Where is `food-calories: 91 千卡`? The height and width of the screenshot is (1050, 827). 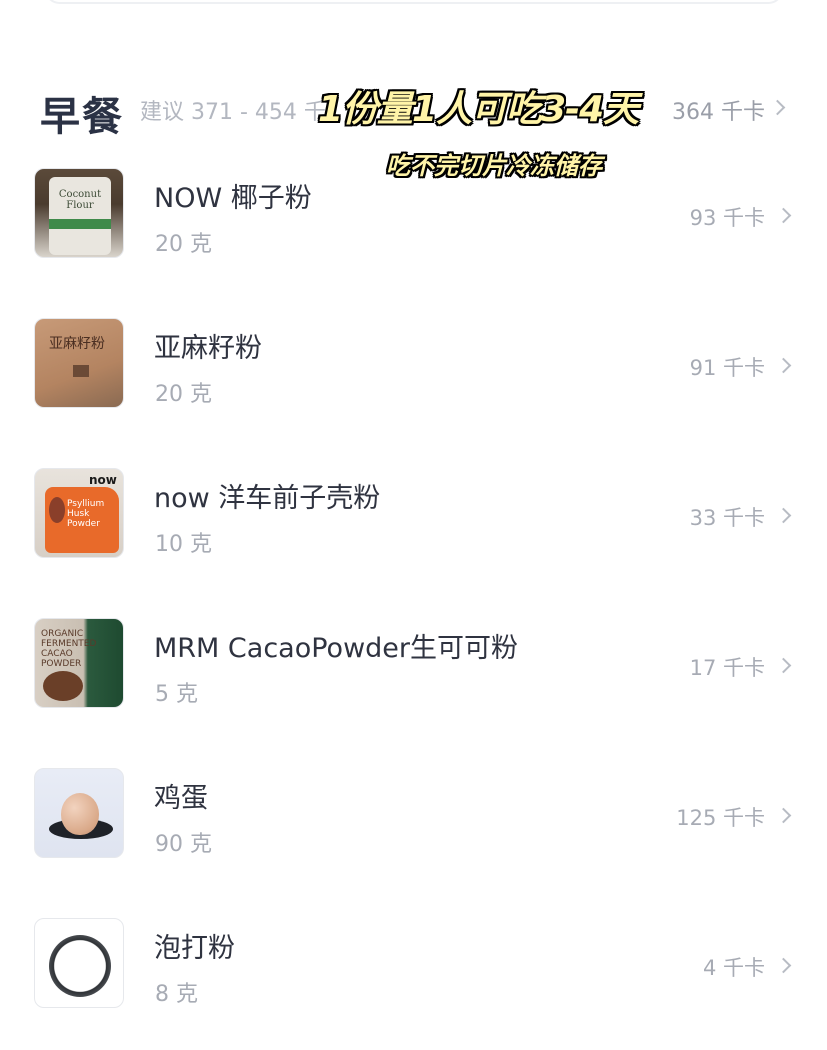
food-calories: 91 千卡 is located at coordinates (727, 368).